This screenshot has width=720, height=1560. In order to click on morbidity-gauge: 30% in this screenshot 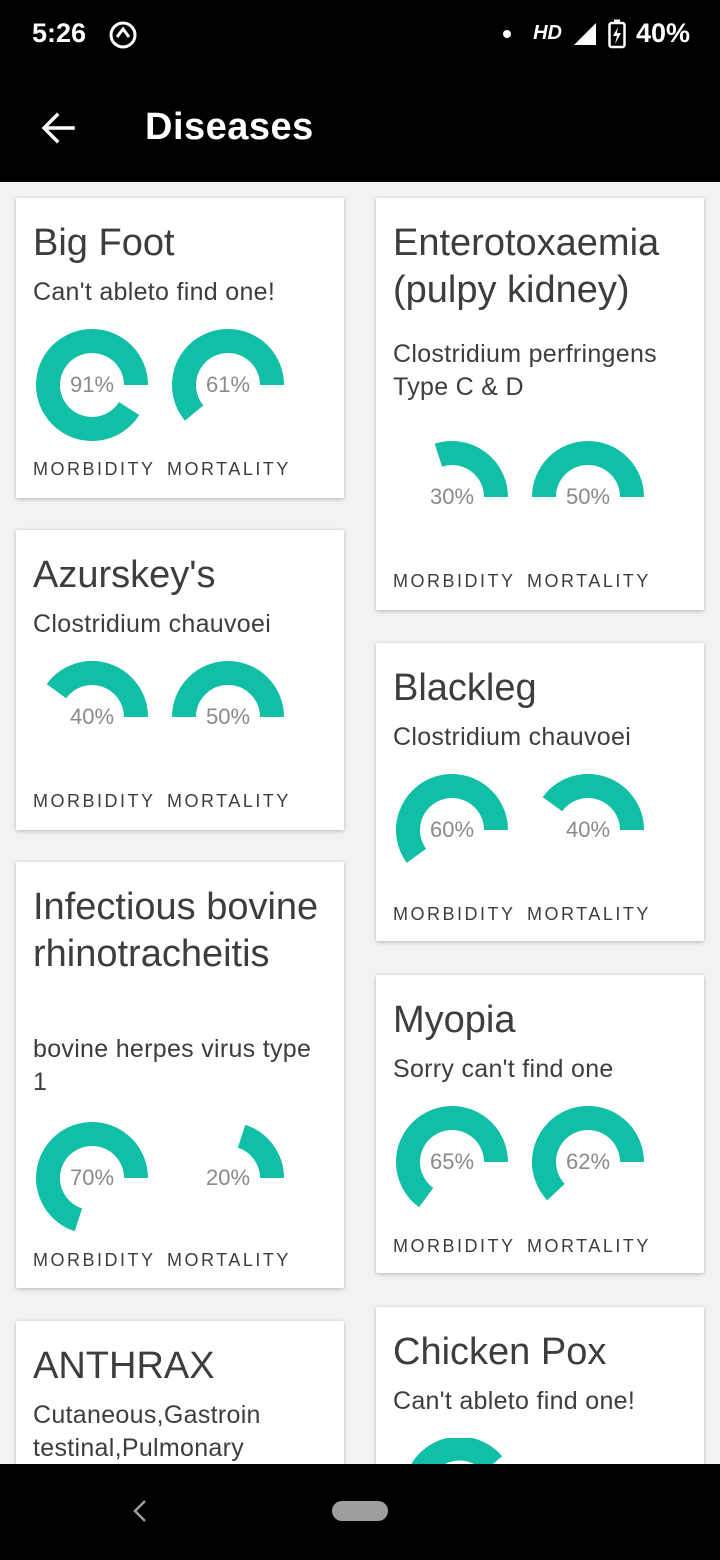, I will do `click(452, 497)`.